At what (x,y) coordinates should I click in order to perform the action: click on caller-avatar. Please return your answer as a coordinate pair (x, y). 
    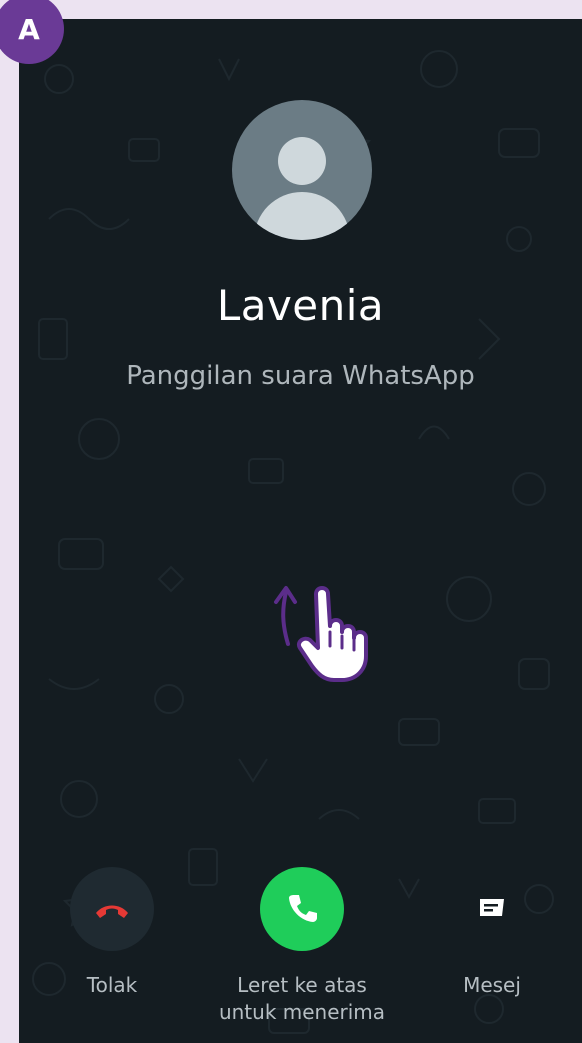
    Looking at the image, I should click on (302, 170).